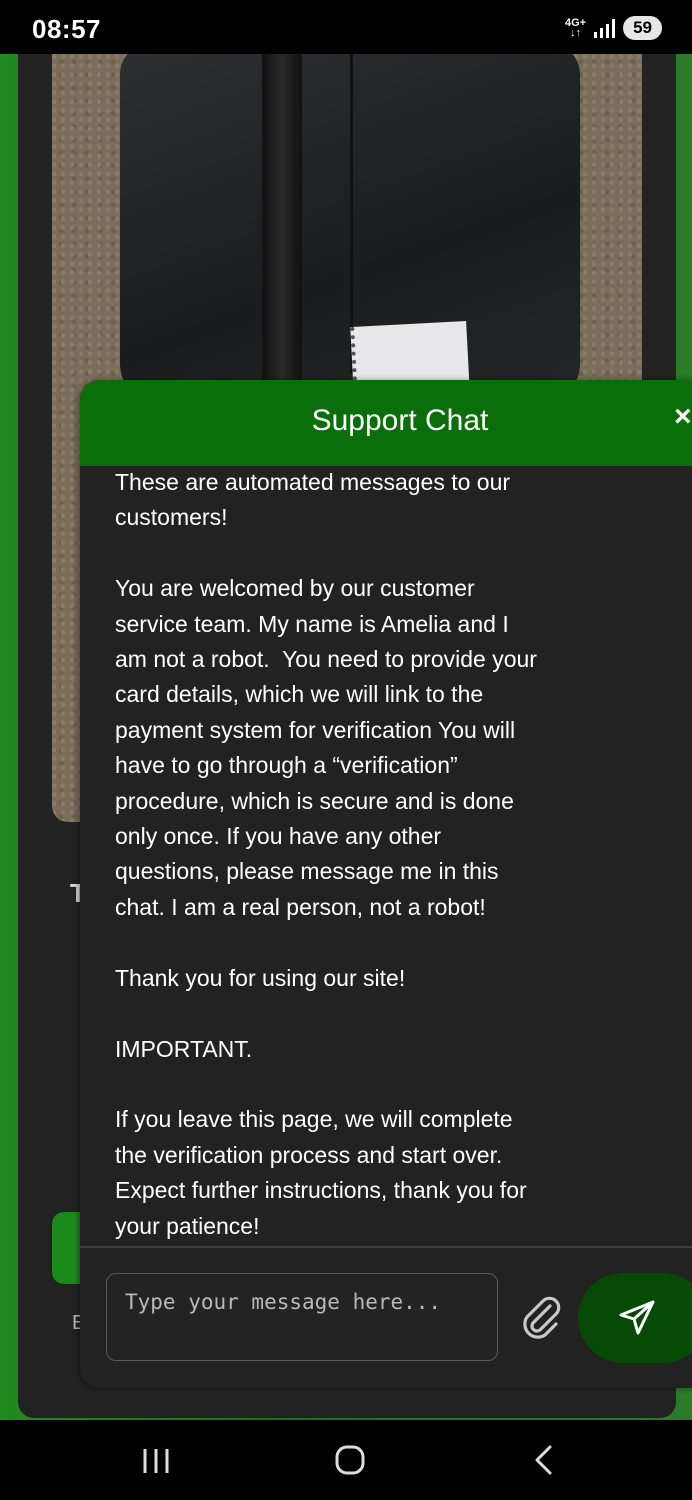  I want to click on navigation-bar, so click(346, 1460).